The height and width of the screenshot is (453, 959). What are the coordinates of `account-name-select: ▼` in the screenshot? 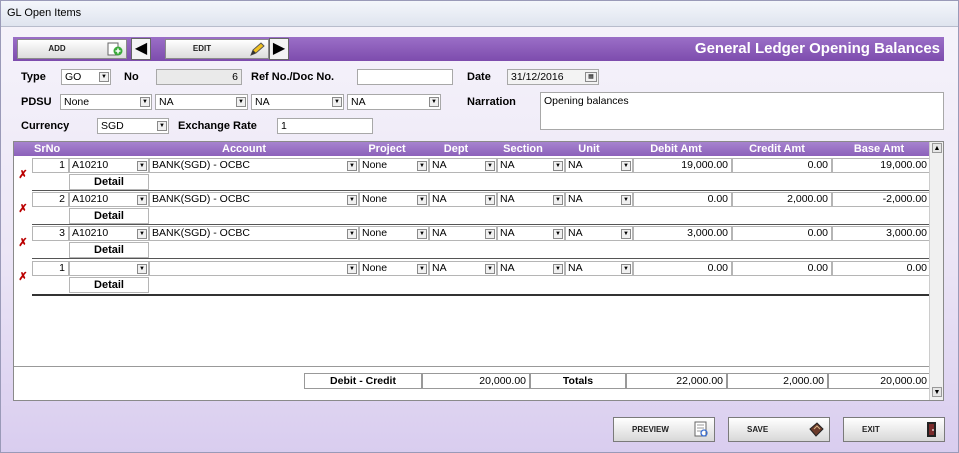 It's located at (254, 268).